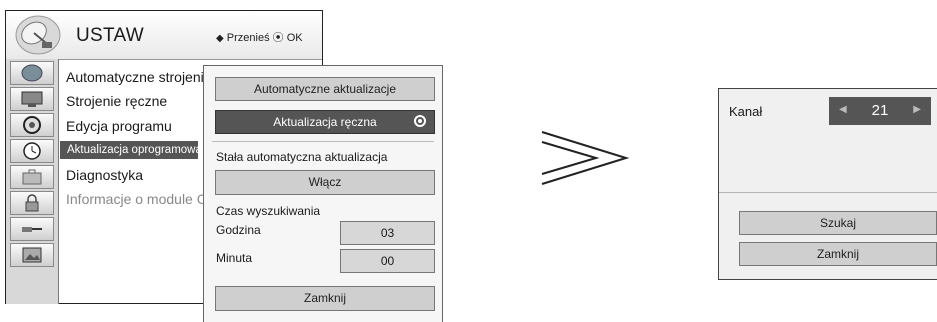 This screenshot has height=322, width=937. Describe the element at coordinates (827, 184) in the screenshot. I see `channel-search-dialog: Kanał ◀ 21 ▶ Szukaj Zamknij` at that location.